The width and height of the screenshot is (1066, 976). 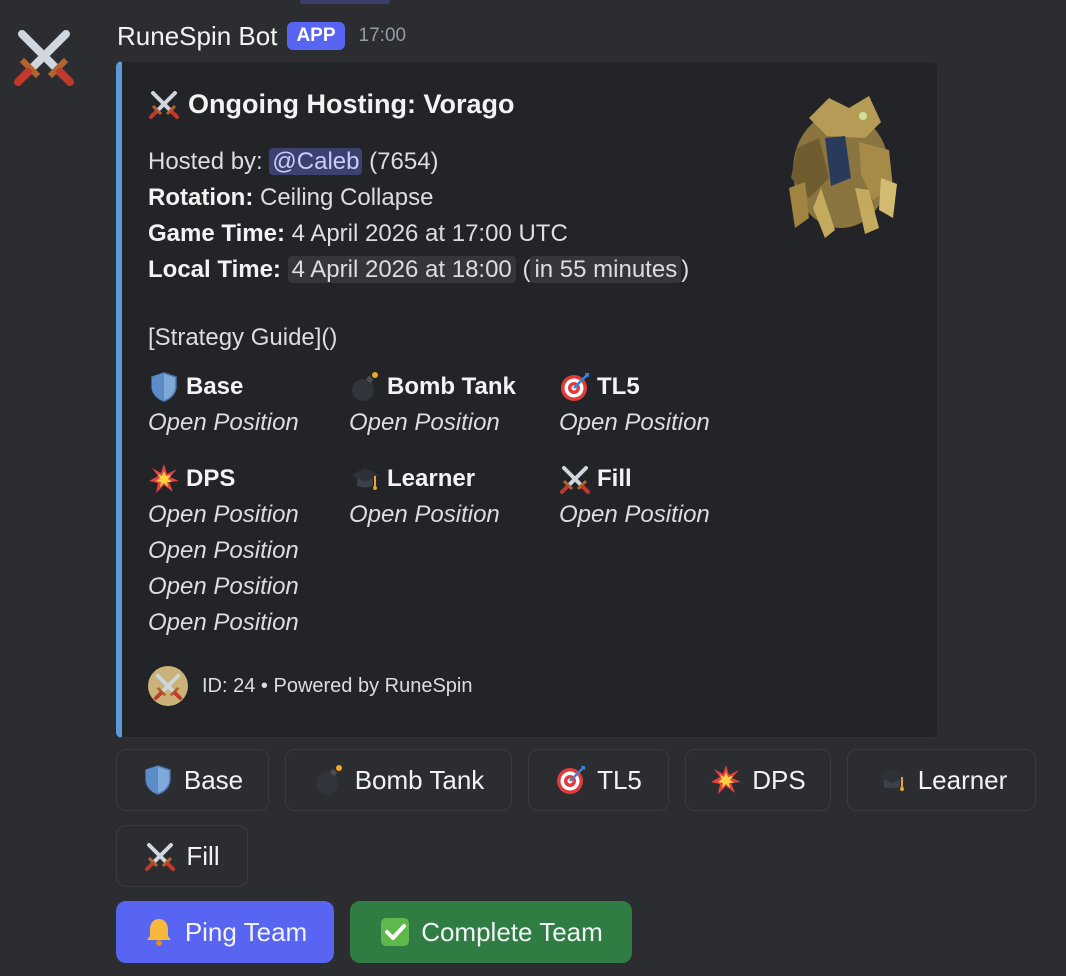 What do you see at coordinates (634, 405) in the screenshot?
I see `field-tl5: TL5 Open Position` at bounding box center [634, 405].